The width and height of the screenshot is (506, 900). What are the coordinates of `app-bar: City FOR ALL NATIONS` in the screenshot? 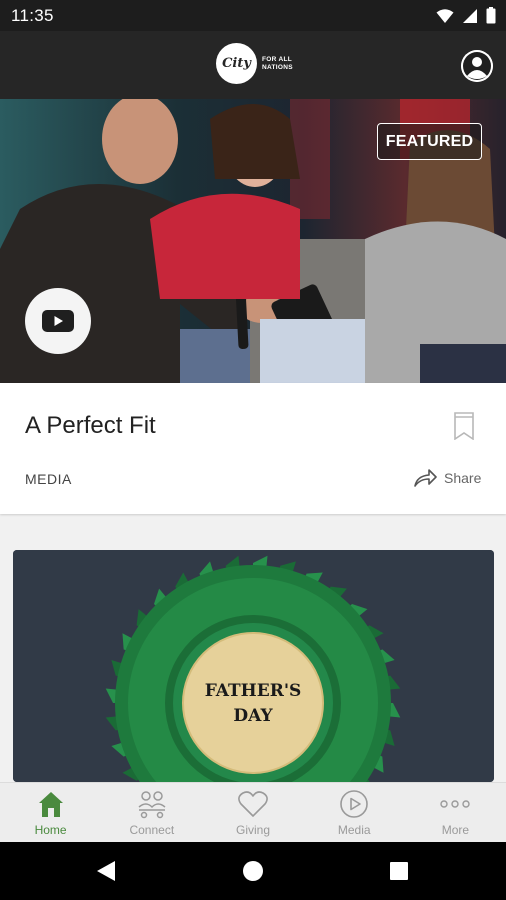 It's located at (253, 65).